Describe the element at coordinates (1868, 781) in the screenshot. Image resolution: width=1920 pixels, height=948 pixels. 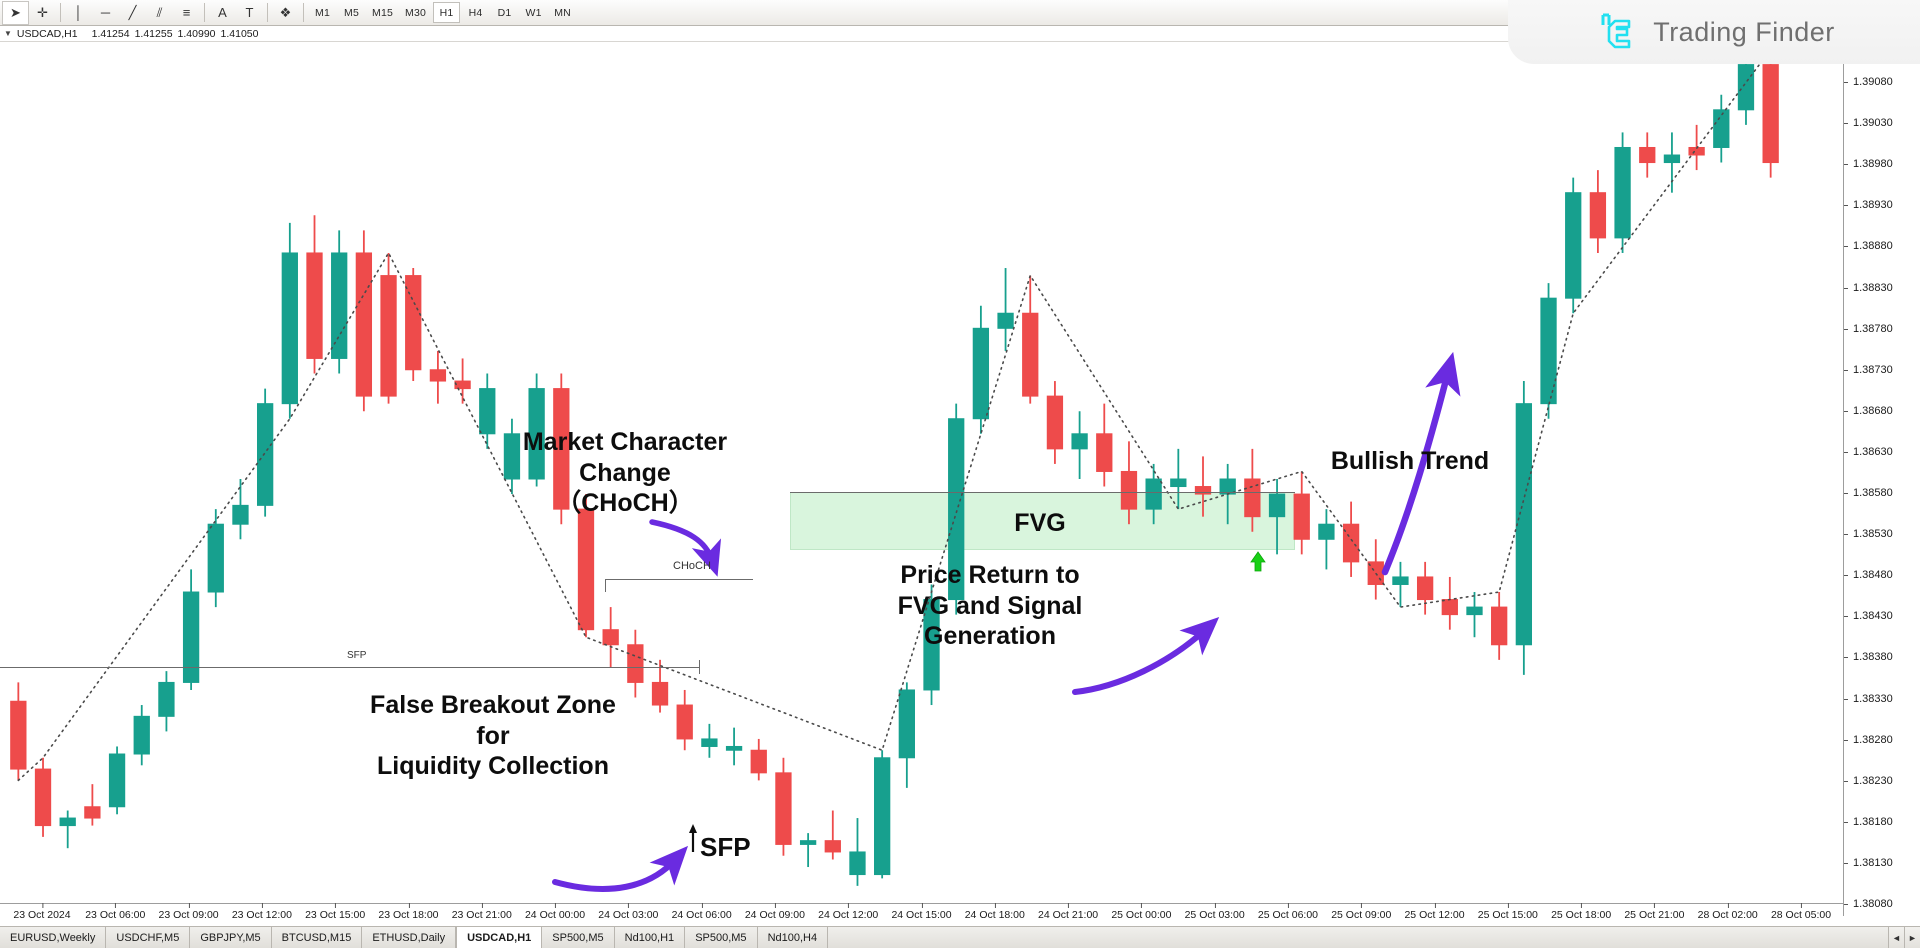
I see `price-tick-label: 1.38230` at that location.